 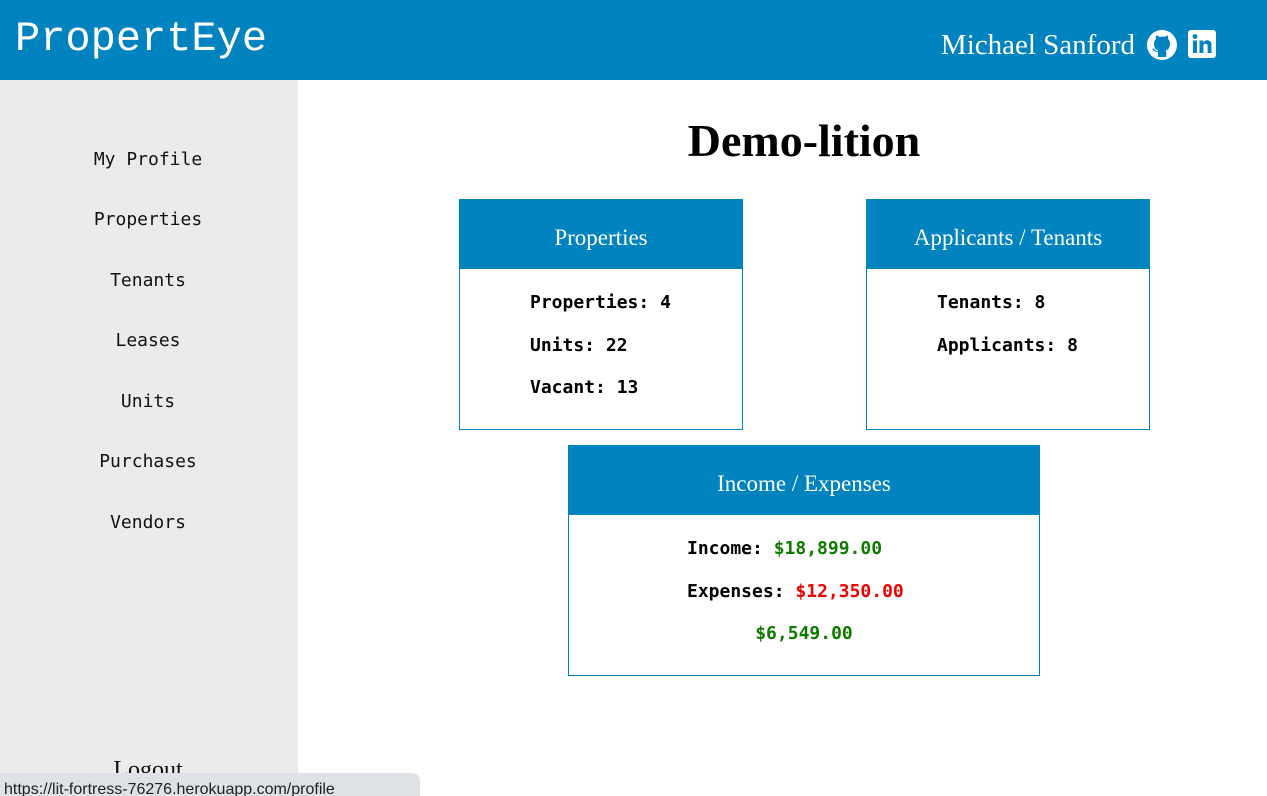 What do you see at coordinates (804, 633) in the screenshot?
I see `net-value: $6,549.00` at bounding box center [804, 633].